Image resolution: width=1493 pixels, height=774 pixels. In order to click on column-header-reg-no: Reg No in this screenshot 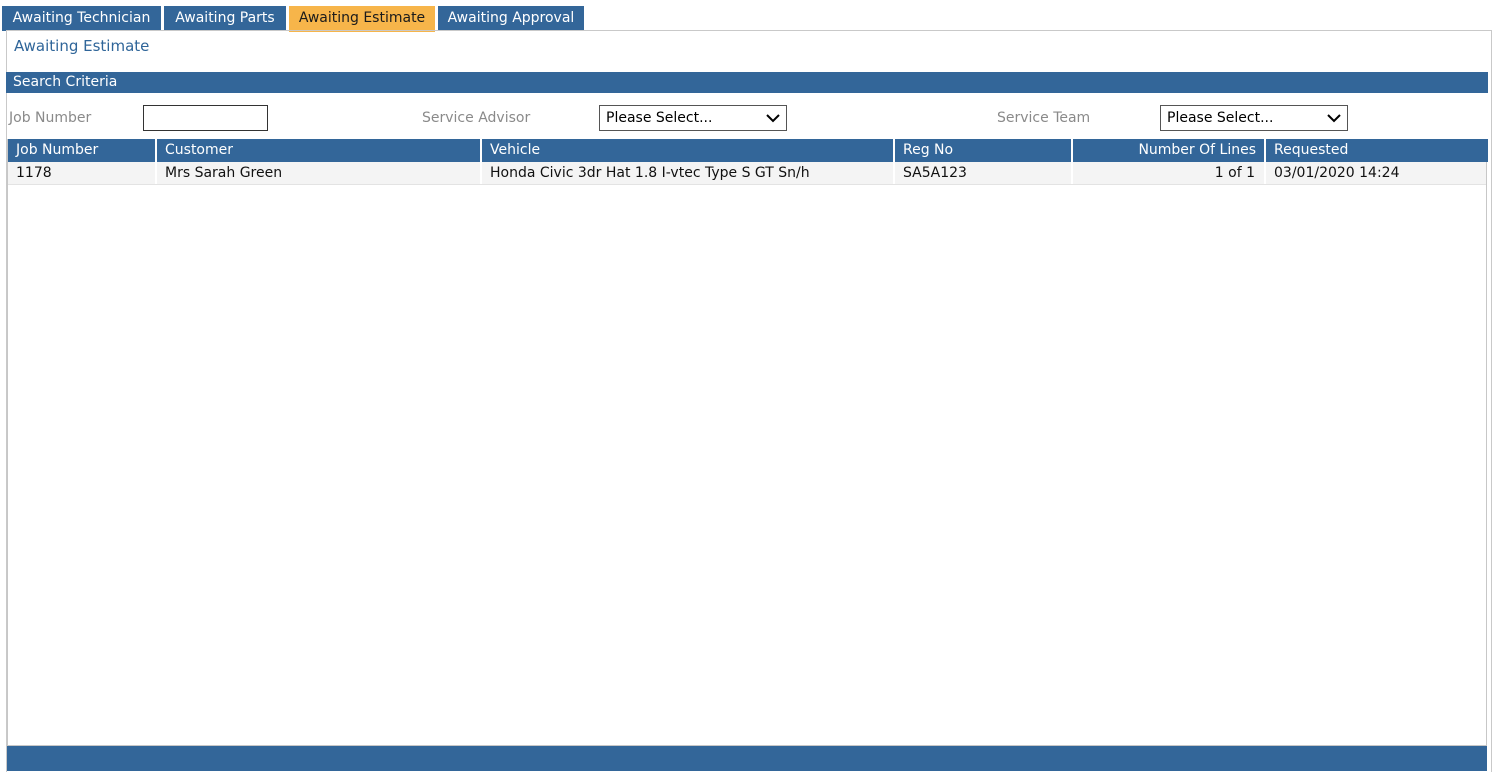, I will do `click(984, 150)`.